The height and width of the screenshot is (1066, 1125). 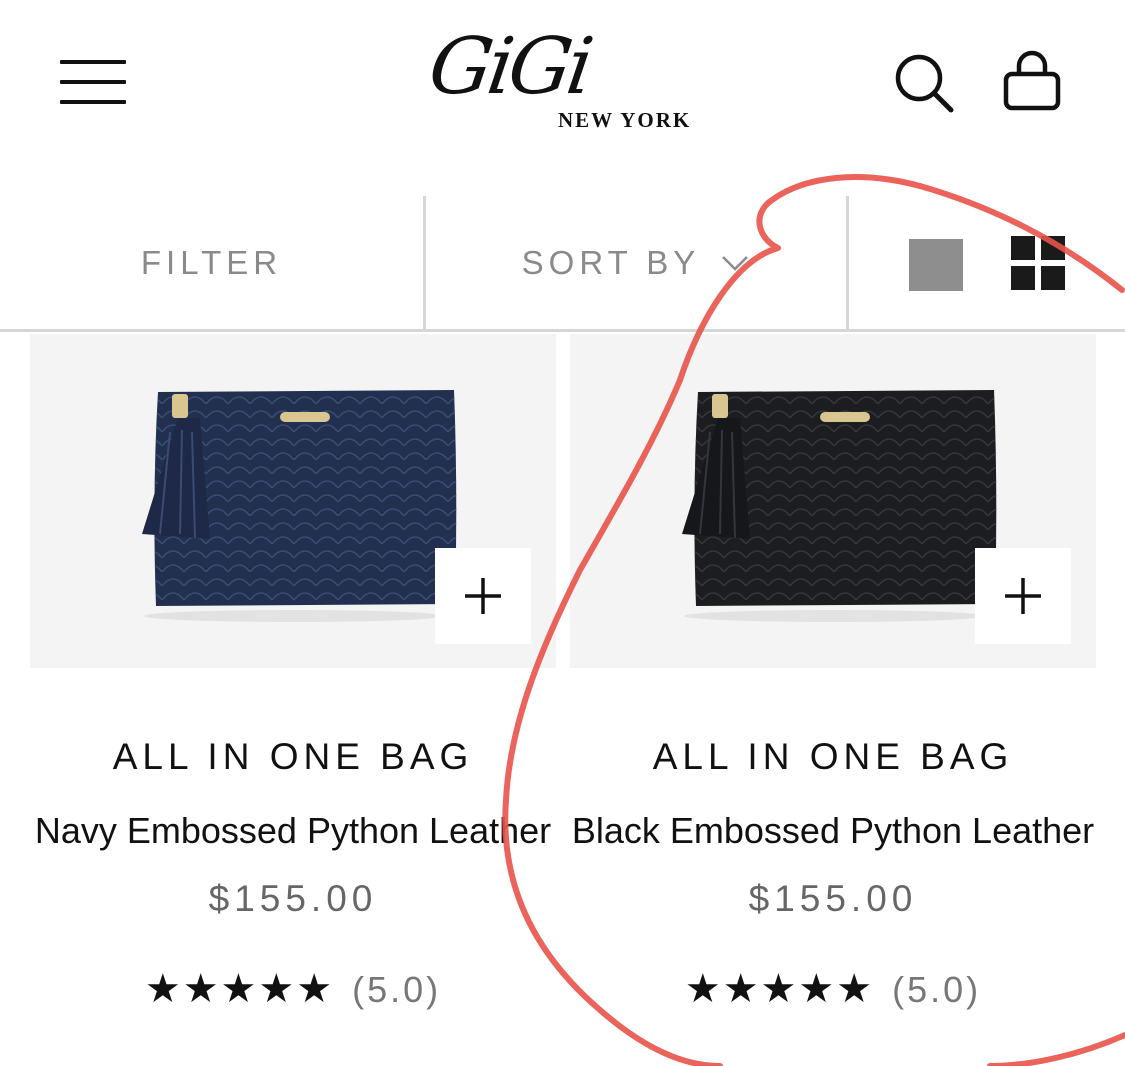 What do you see at coordinates (1038, 263) in the screenshot?
I see `grid-view-button` at bounding box center [1038, 263].